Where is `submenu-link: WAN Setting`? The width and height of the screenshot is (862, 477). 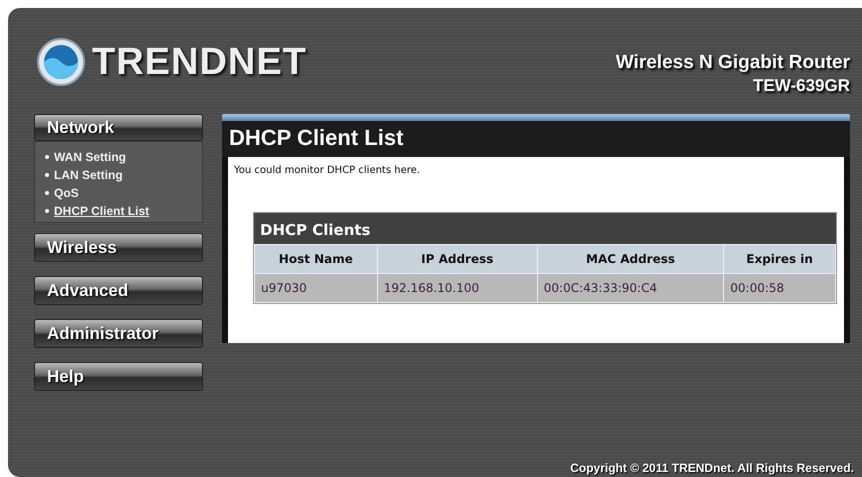
submenu-link: WAN Setting is located at coordinates (90, 157).